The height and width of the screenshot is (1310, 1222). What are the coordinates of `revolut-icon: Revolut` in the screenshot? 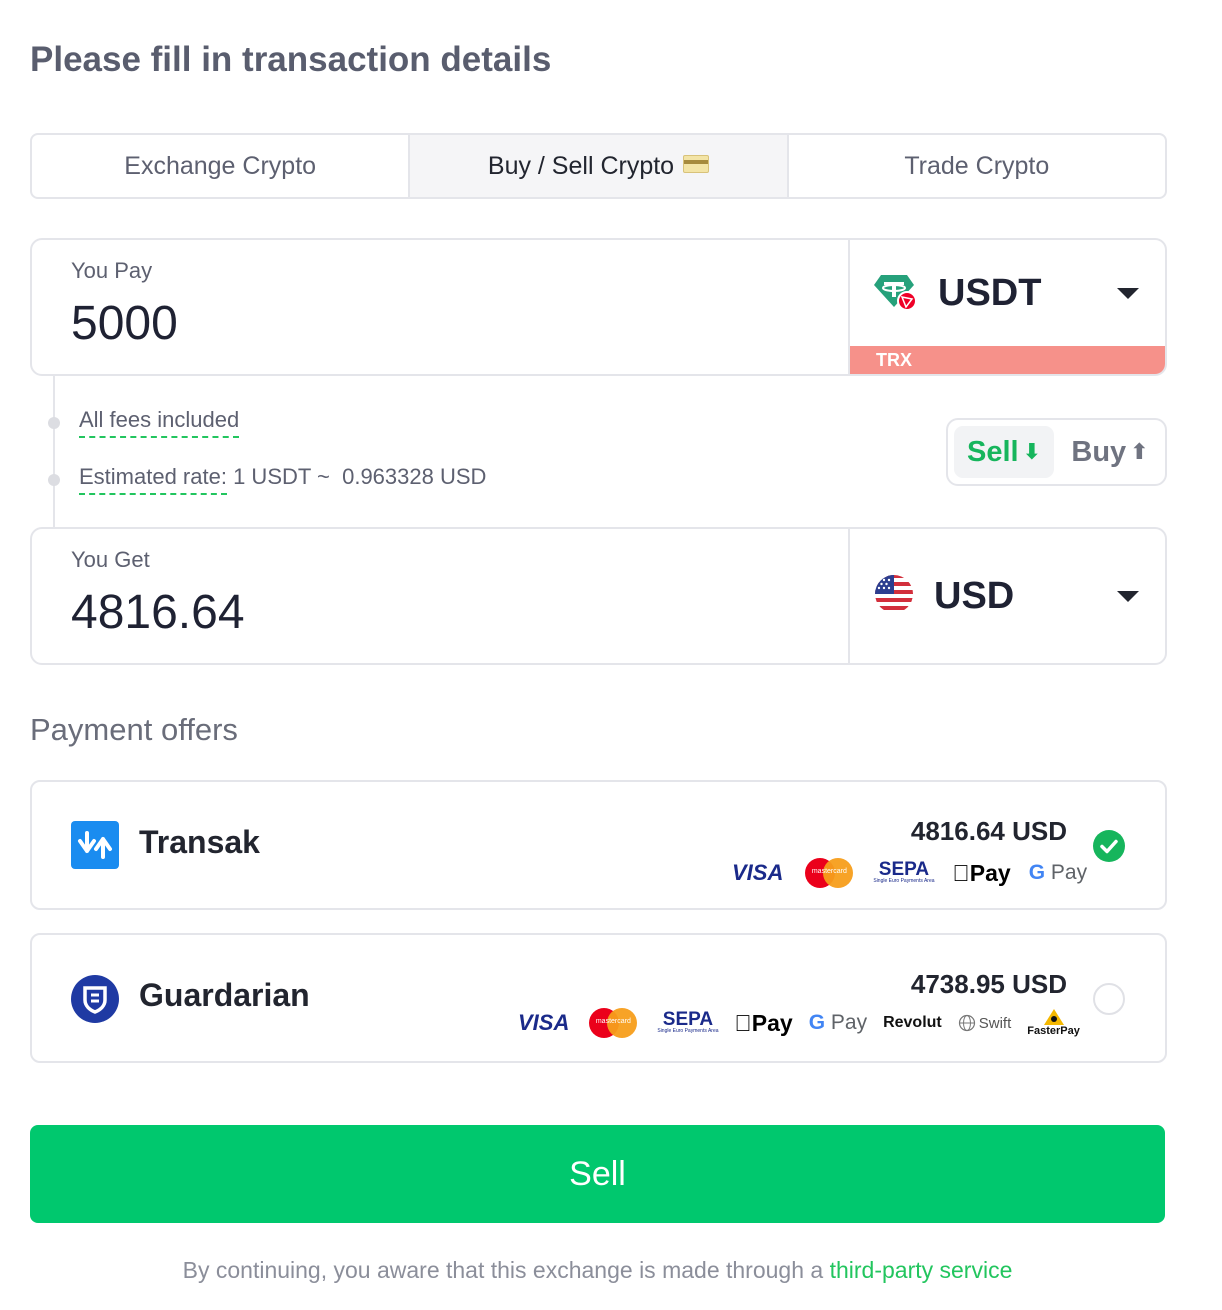 It's located at (903, 1022).